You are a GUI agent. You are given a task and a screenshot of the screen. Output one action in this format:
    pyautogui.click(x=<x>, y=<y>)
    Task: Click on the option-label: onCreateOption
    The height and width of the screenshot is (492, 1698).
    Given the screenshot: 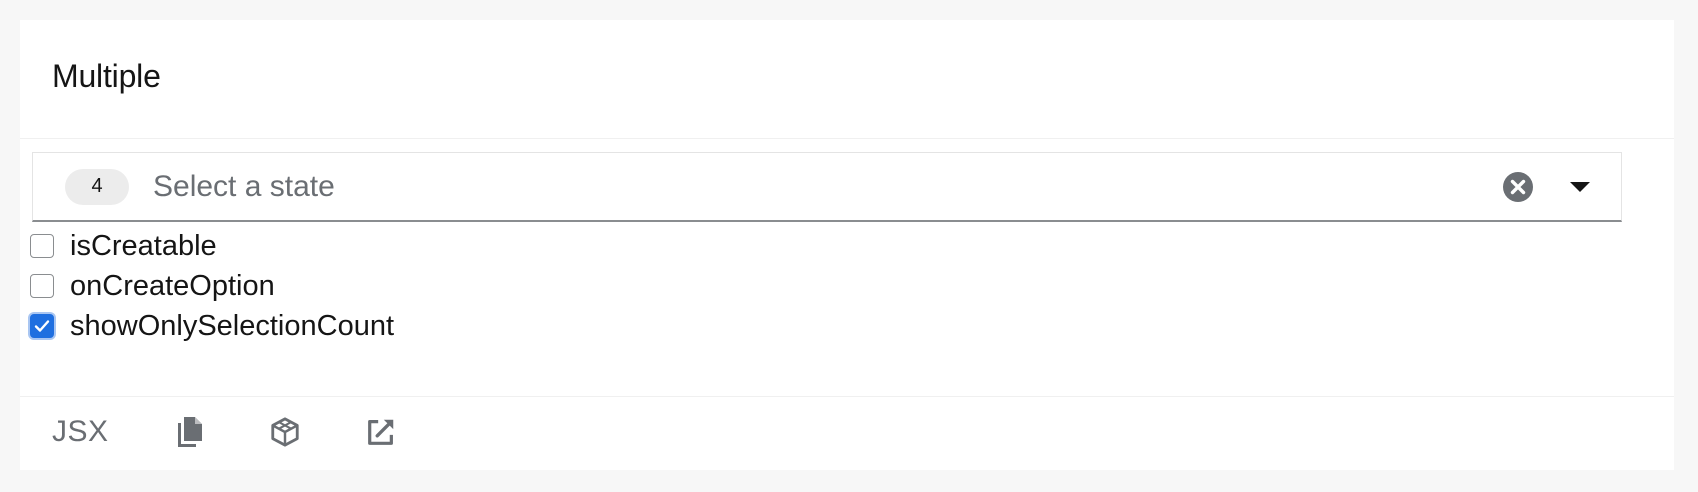 What is the action you would take?
    pyautogui.click(x=172, y=285)
    